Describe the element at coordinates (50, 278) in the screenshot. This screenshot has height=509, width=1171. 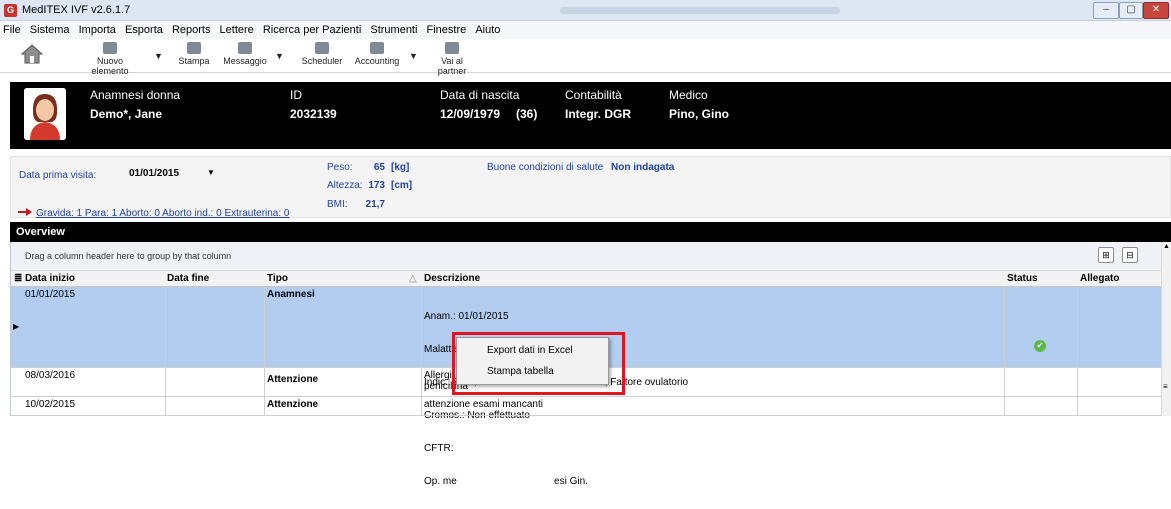
I see `col-data-inizio: Data inizio` at that location.